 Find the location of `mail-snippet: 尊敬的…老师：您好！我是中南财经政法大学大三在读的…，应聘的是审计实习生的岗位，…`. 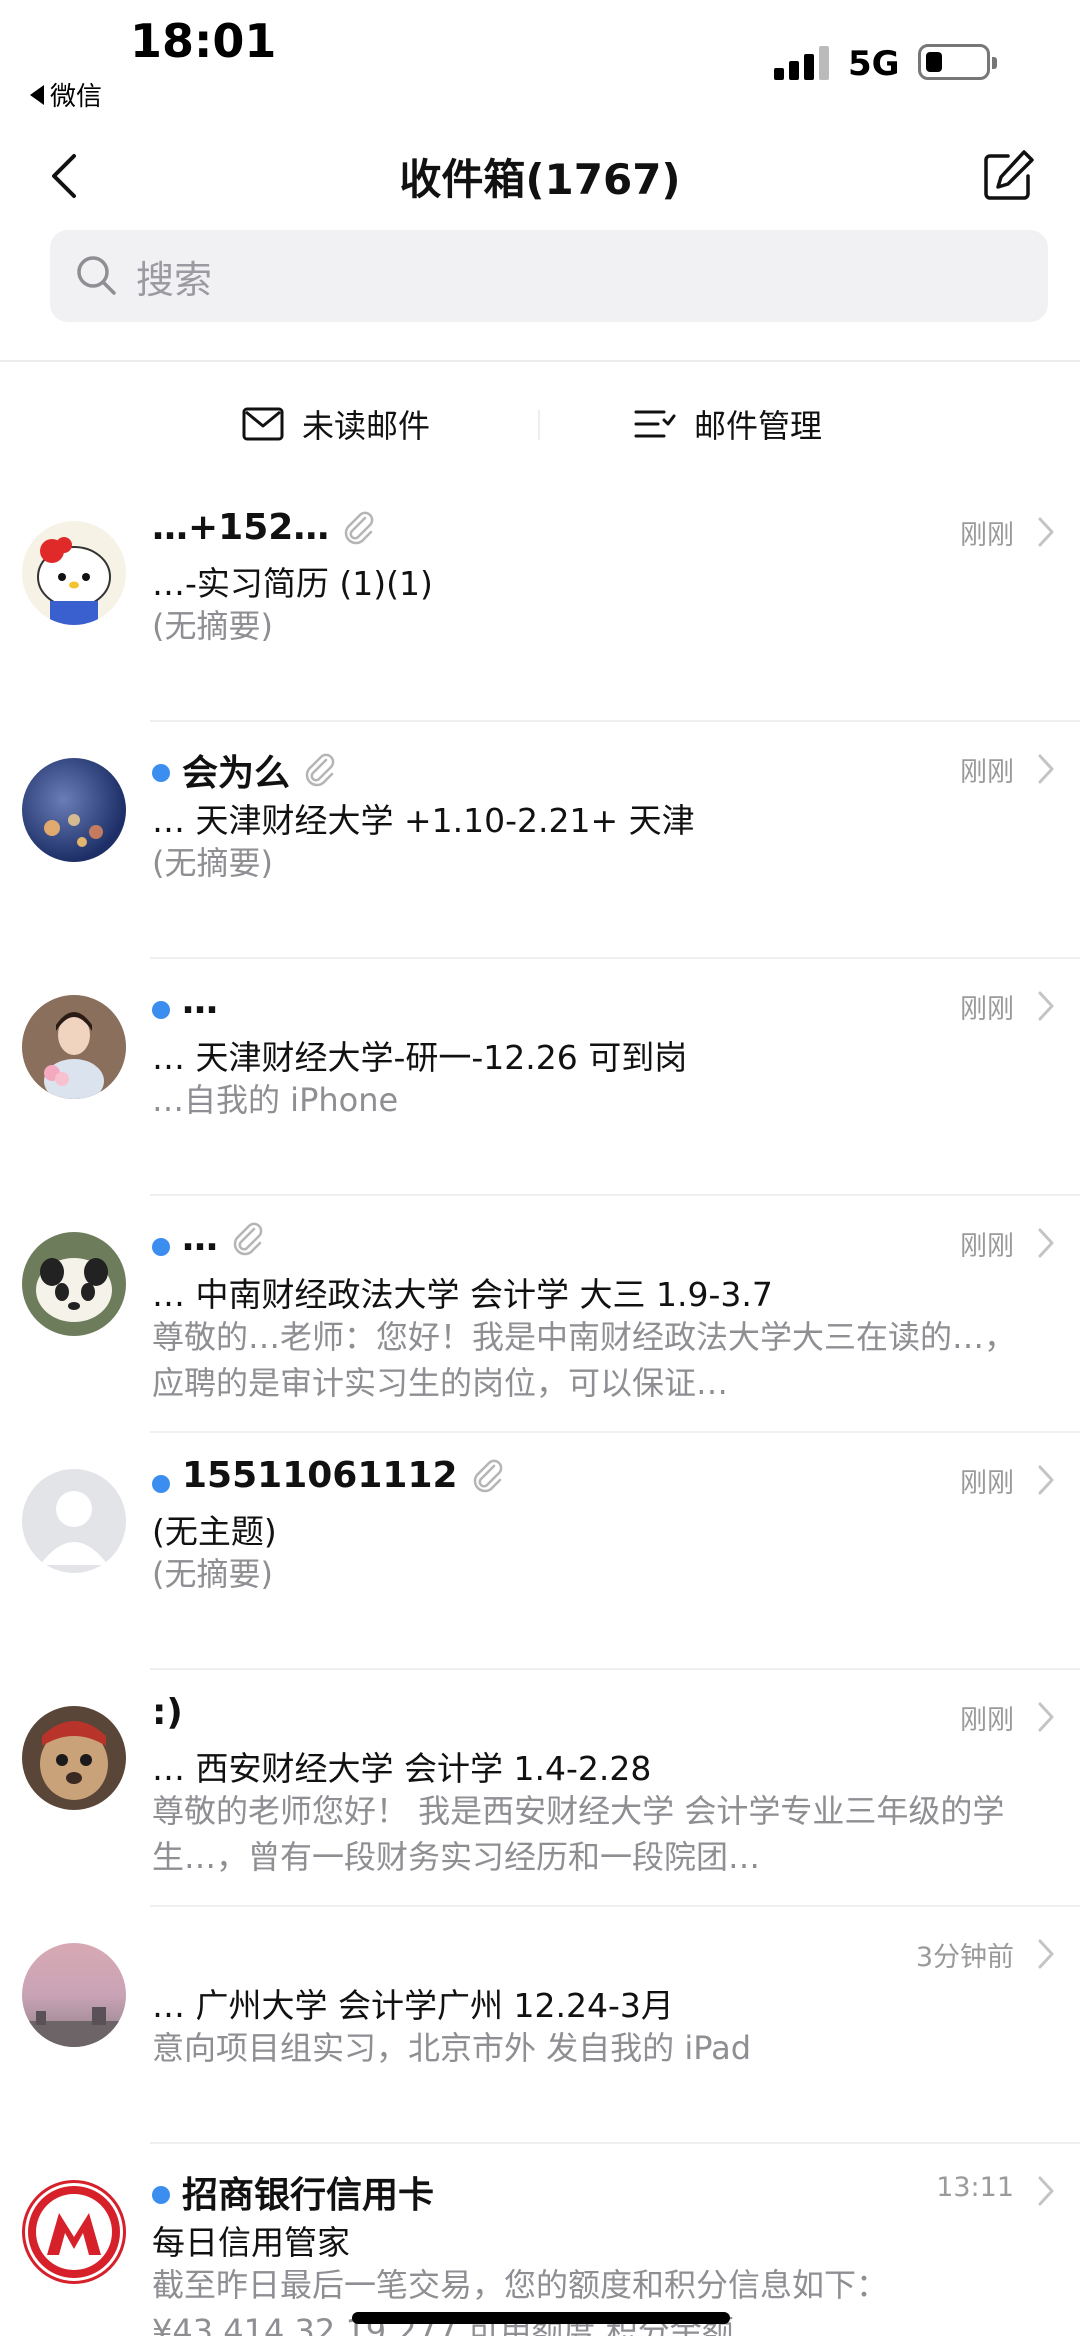

mail-snippet: 尊敬的…老师：您好！我是中南财经政法大学大三在读的…，应聘的是审计实习生的岗位，… is located at coordinates (584, 1360).